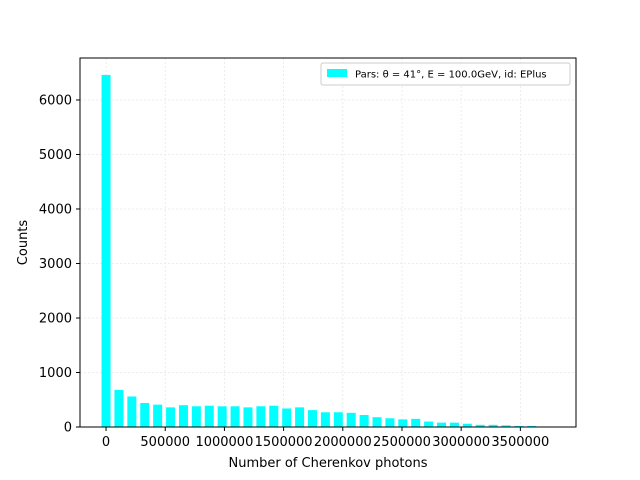  What do you see at coordinates (451, 75) in the screenshot?
I see `legend-label: Pars: θ = 41°, E = 100.0GeV, id: EPlus` at bounding box center [451, 75].